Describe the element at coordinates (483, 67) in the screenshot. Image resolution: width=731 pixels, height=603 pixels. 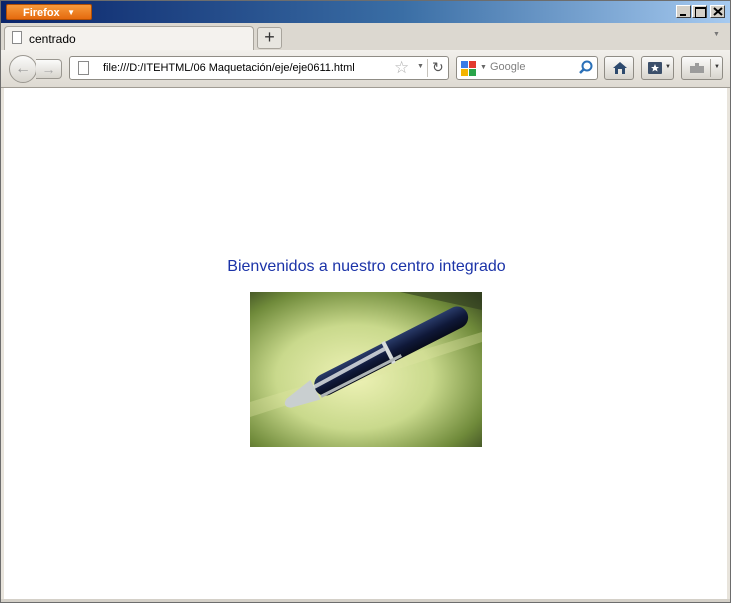
I see `search-engine-dropdown-icon: ▼` at that location.